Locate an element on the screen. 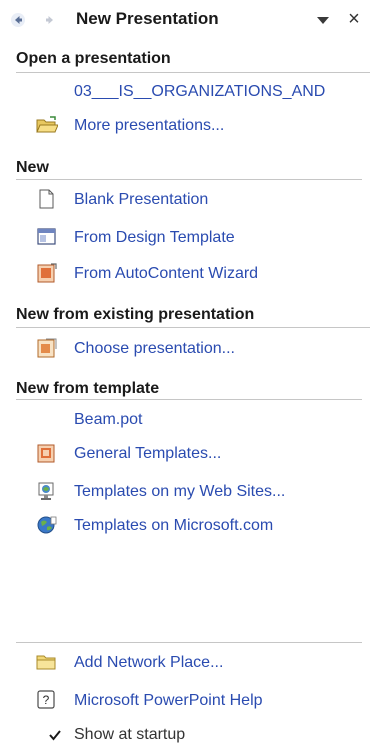  web-sites-icon is located at coordinates (46, 491).